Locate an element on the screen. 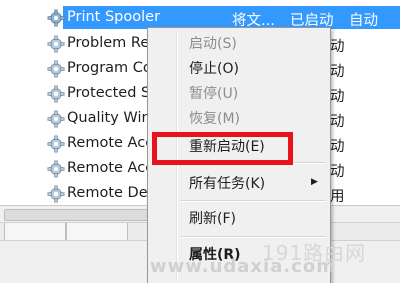  menu-item-pause: 暂停(U) is located at coordinates (214, 94).